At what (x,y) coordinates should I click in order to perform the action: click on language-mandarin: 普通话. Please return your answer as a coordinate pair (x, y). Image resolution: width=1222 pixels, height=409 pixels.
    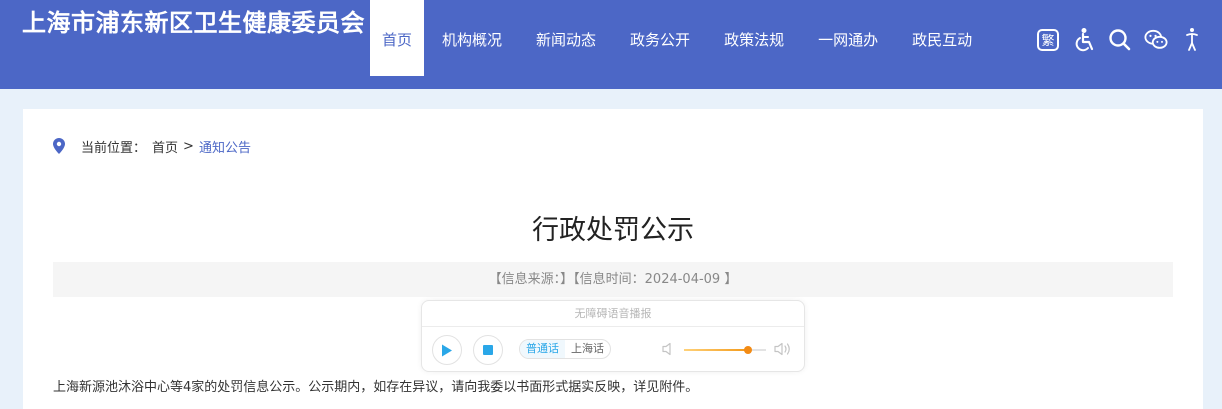
    Looking at the image, I should click on (542, 349).